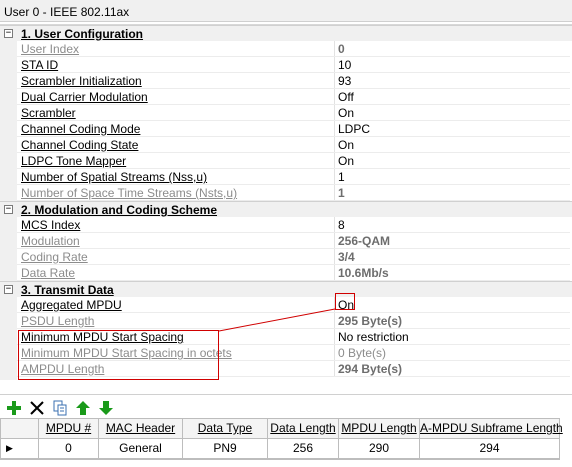 The image size is (572, 467). What do you see at coordinates (286, 81) in the screenshot?
I see `property-row: Scrambler Initialization 93` at bounding box center [286, 81].